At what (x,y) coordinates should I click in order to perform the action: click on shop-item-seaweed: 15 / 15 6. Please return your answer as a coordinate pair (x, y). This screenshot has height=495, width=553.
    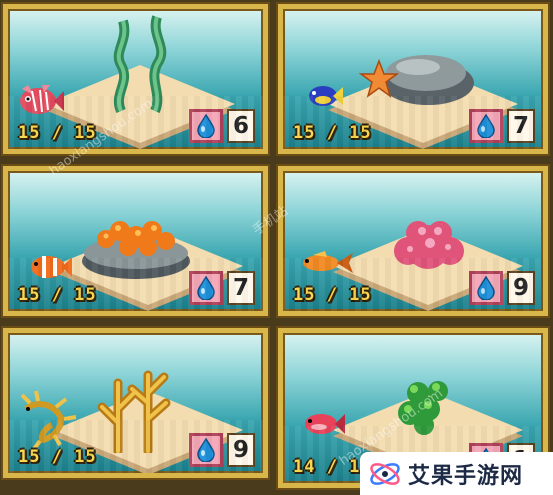
    Looking at the image, I should click on (135, 79).